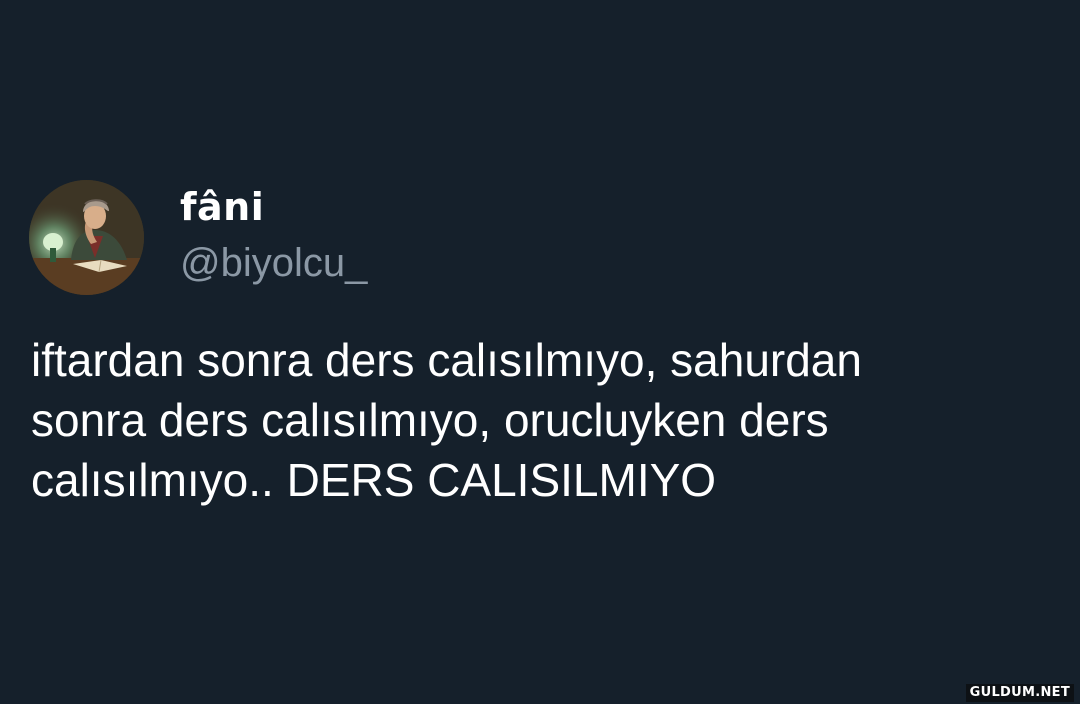 The width and height of the screenshot is (1080, 704). Describe the element at coordinates (430, 420) in the screenshot. I see `tweet-text-line: sonra ders calısılmıyo, orucluyken ders` at that location.